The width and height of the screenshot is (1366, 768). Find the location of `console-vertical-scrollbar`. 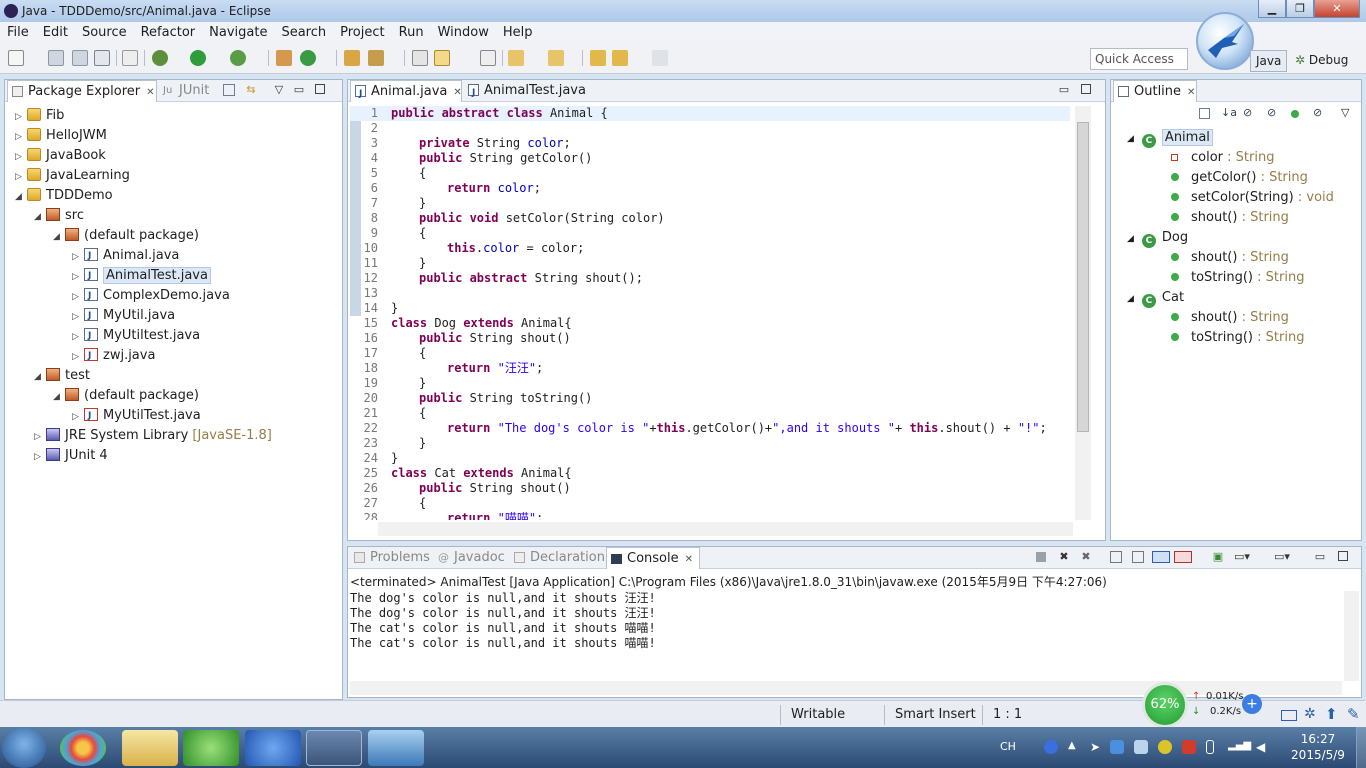

console-vertical-scrollbar is located at coordinates (1351, 636).